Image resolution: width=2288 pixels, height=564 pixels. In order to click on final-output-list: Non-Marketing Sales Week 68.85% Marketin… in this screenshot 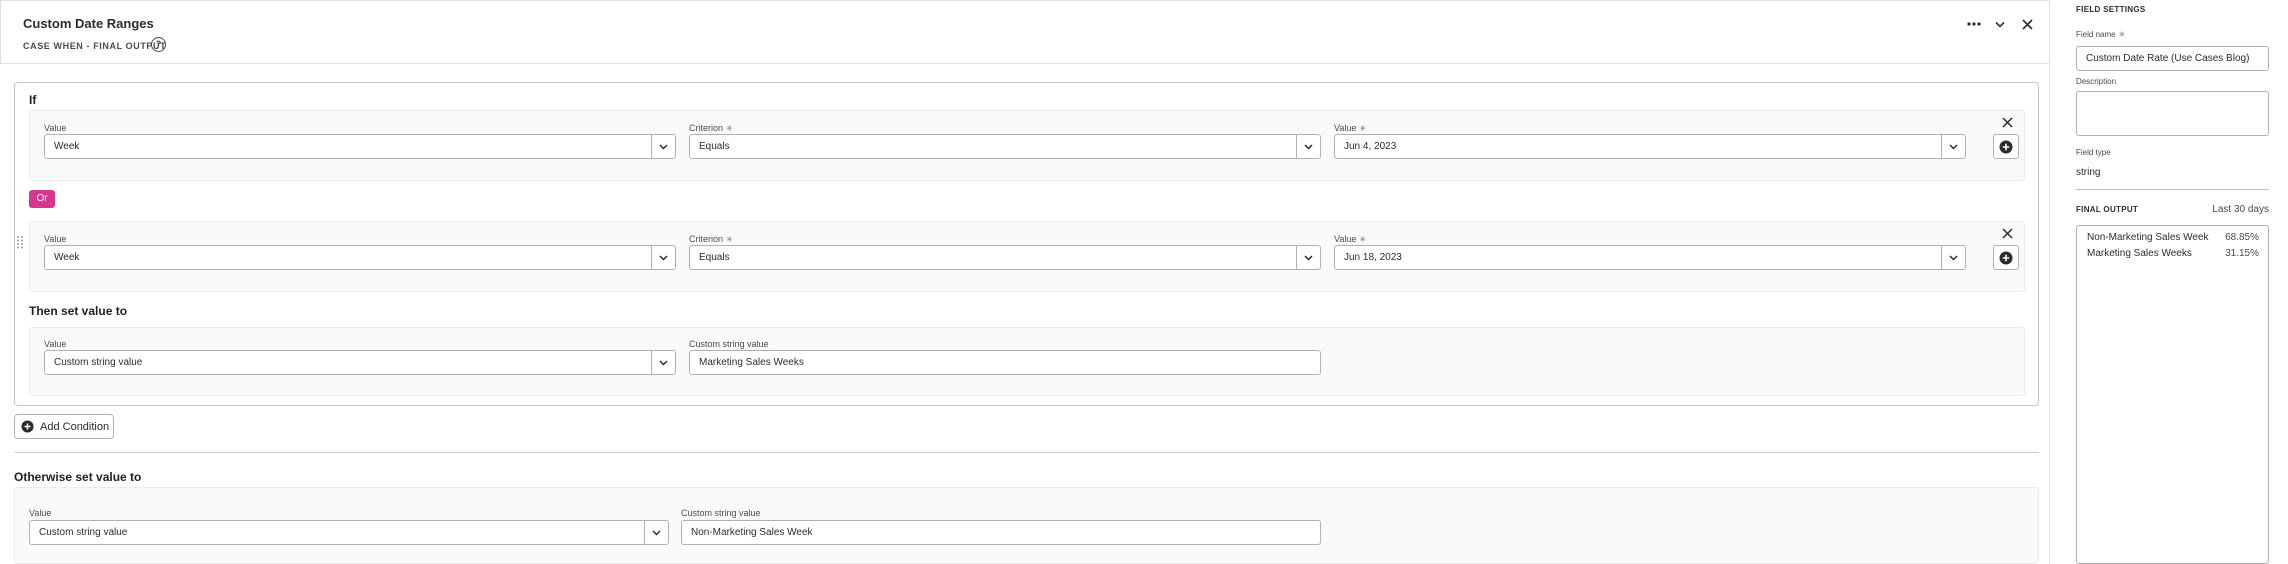, I will do `click(2172, 394)`.